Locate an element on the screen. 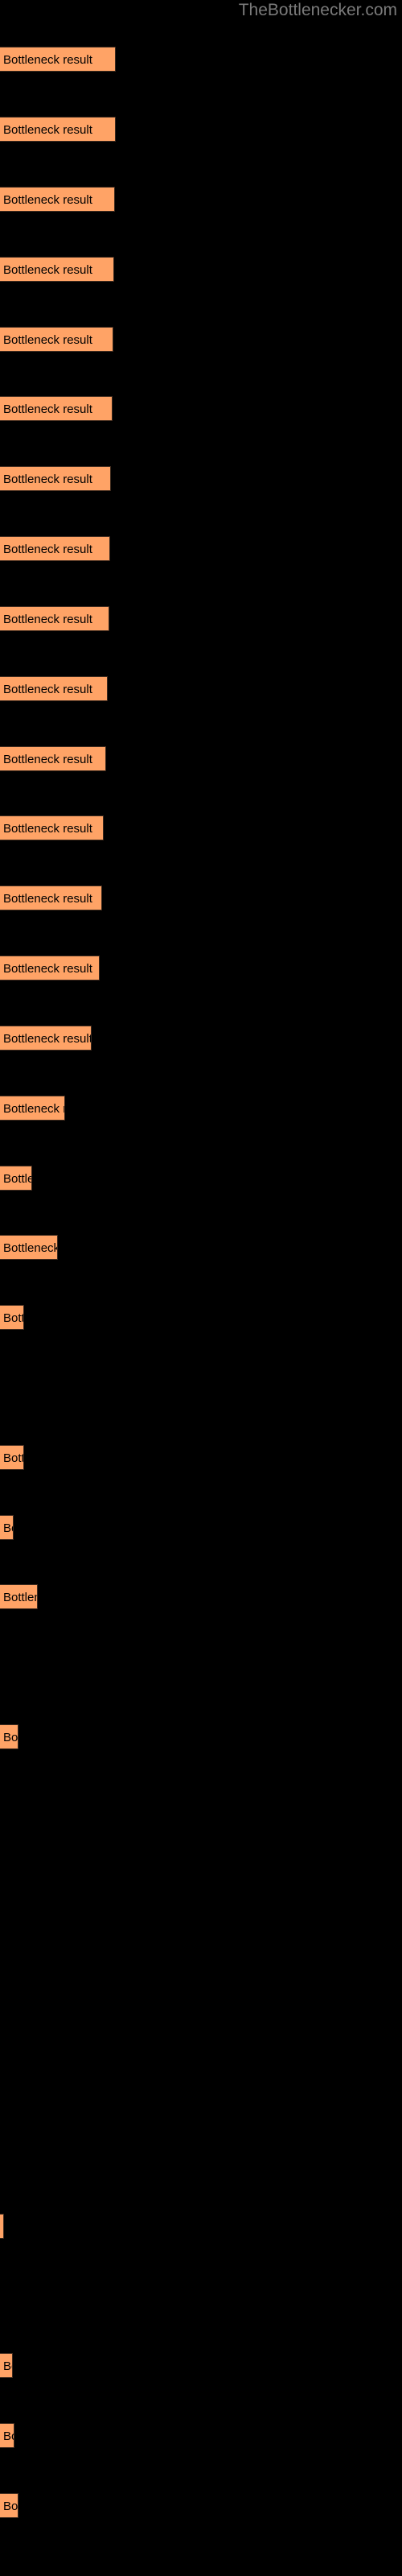 The width and height of the screenshot is (402, 2576). bar-1: Bottleneck result is located at coordinates (58, 59).